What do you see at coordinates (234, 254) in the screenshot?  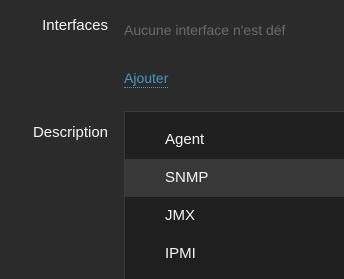 I see `dropdown-item-ipmi: IPMI` at bounding box center [234, 254].